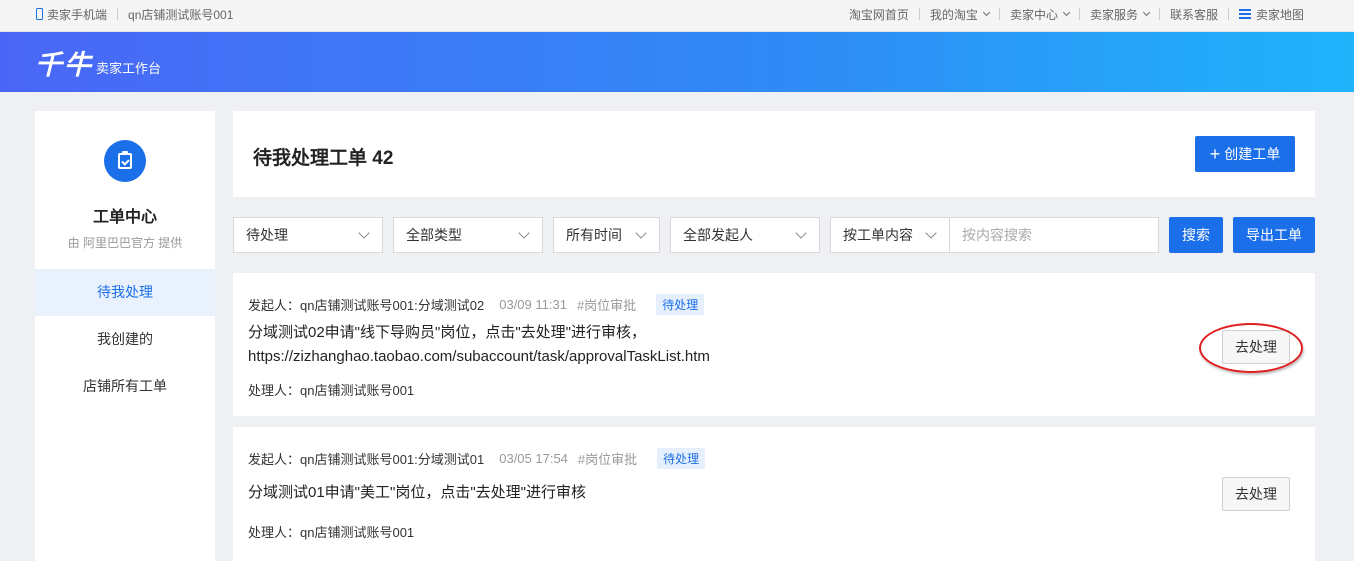 The width and height of the screenshot is (1354, 561). Describe the element at coordinates (953, 14) in the screenshot. I see `my-taobao-label: 我的淘宝` at that location.